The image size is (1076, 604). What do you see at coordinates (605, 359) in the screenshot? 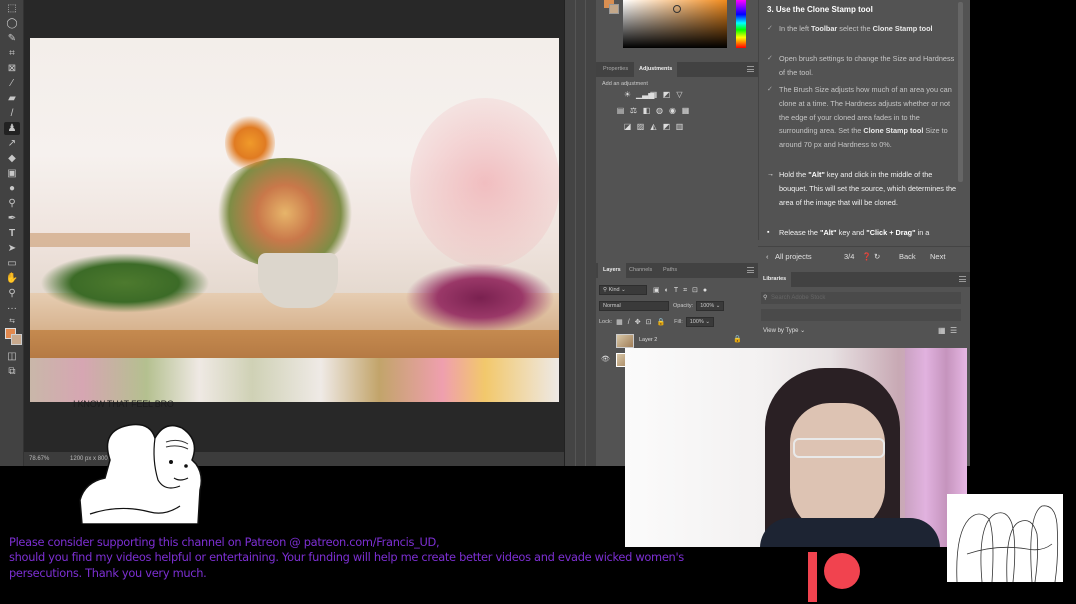
I see `visibility-eye-icon: 👁` at bounding box center [605, 359].